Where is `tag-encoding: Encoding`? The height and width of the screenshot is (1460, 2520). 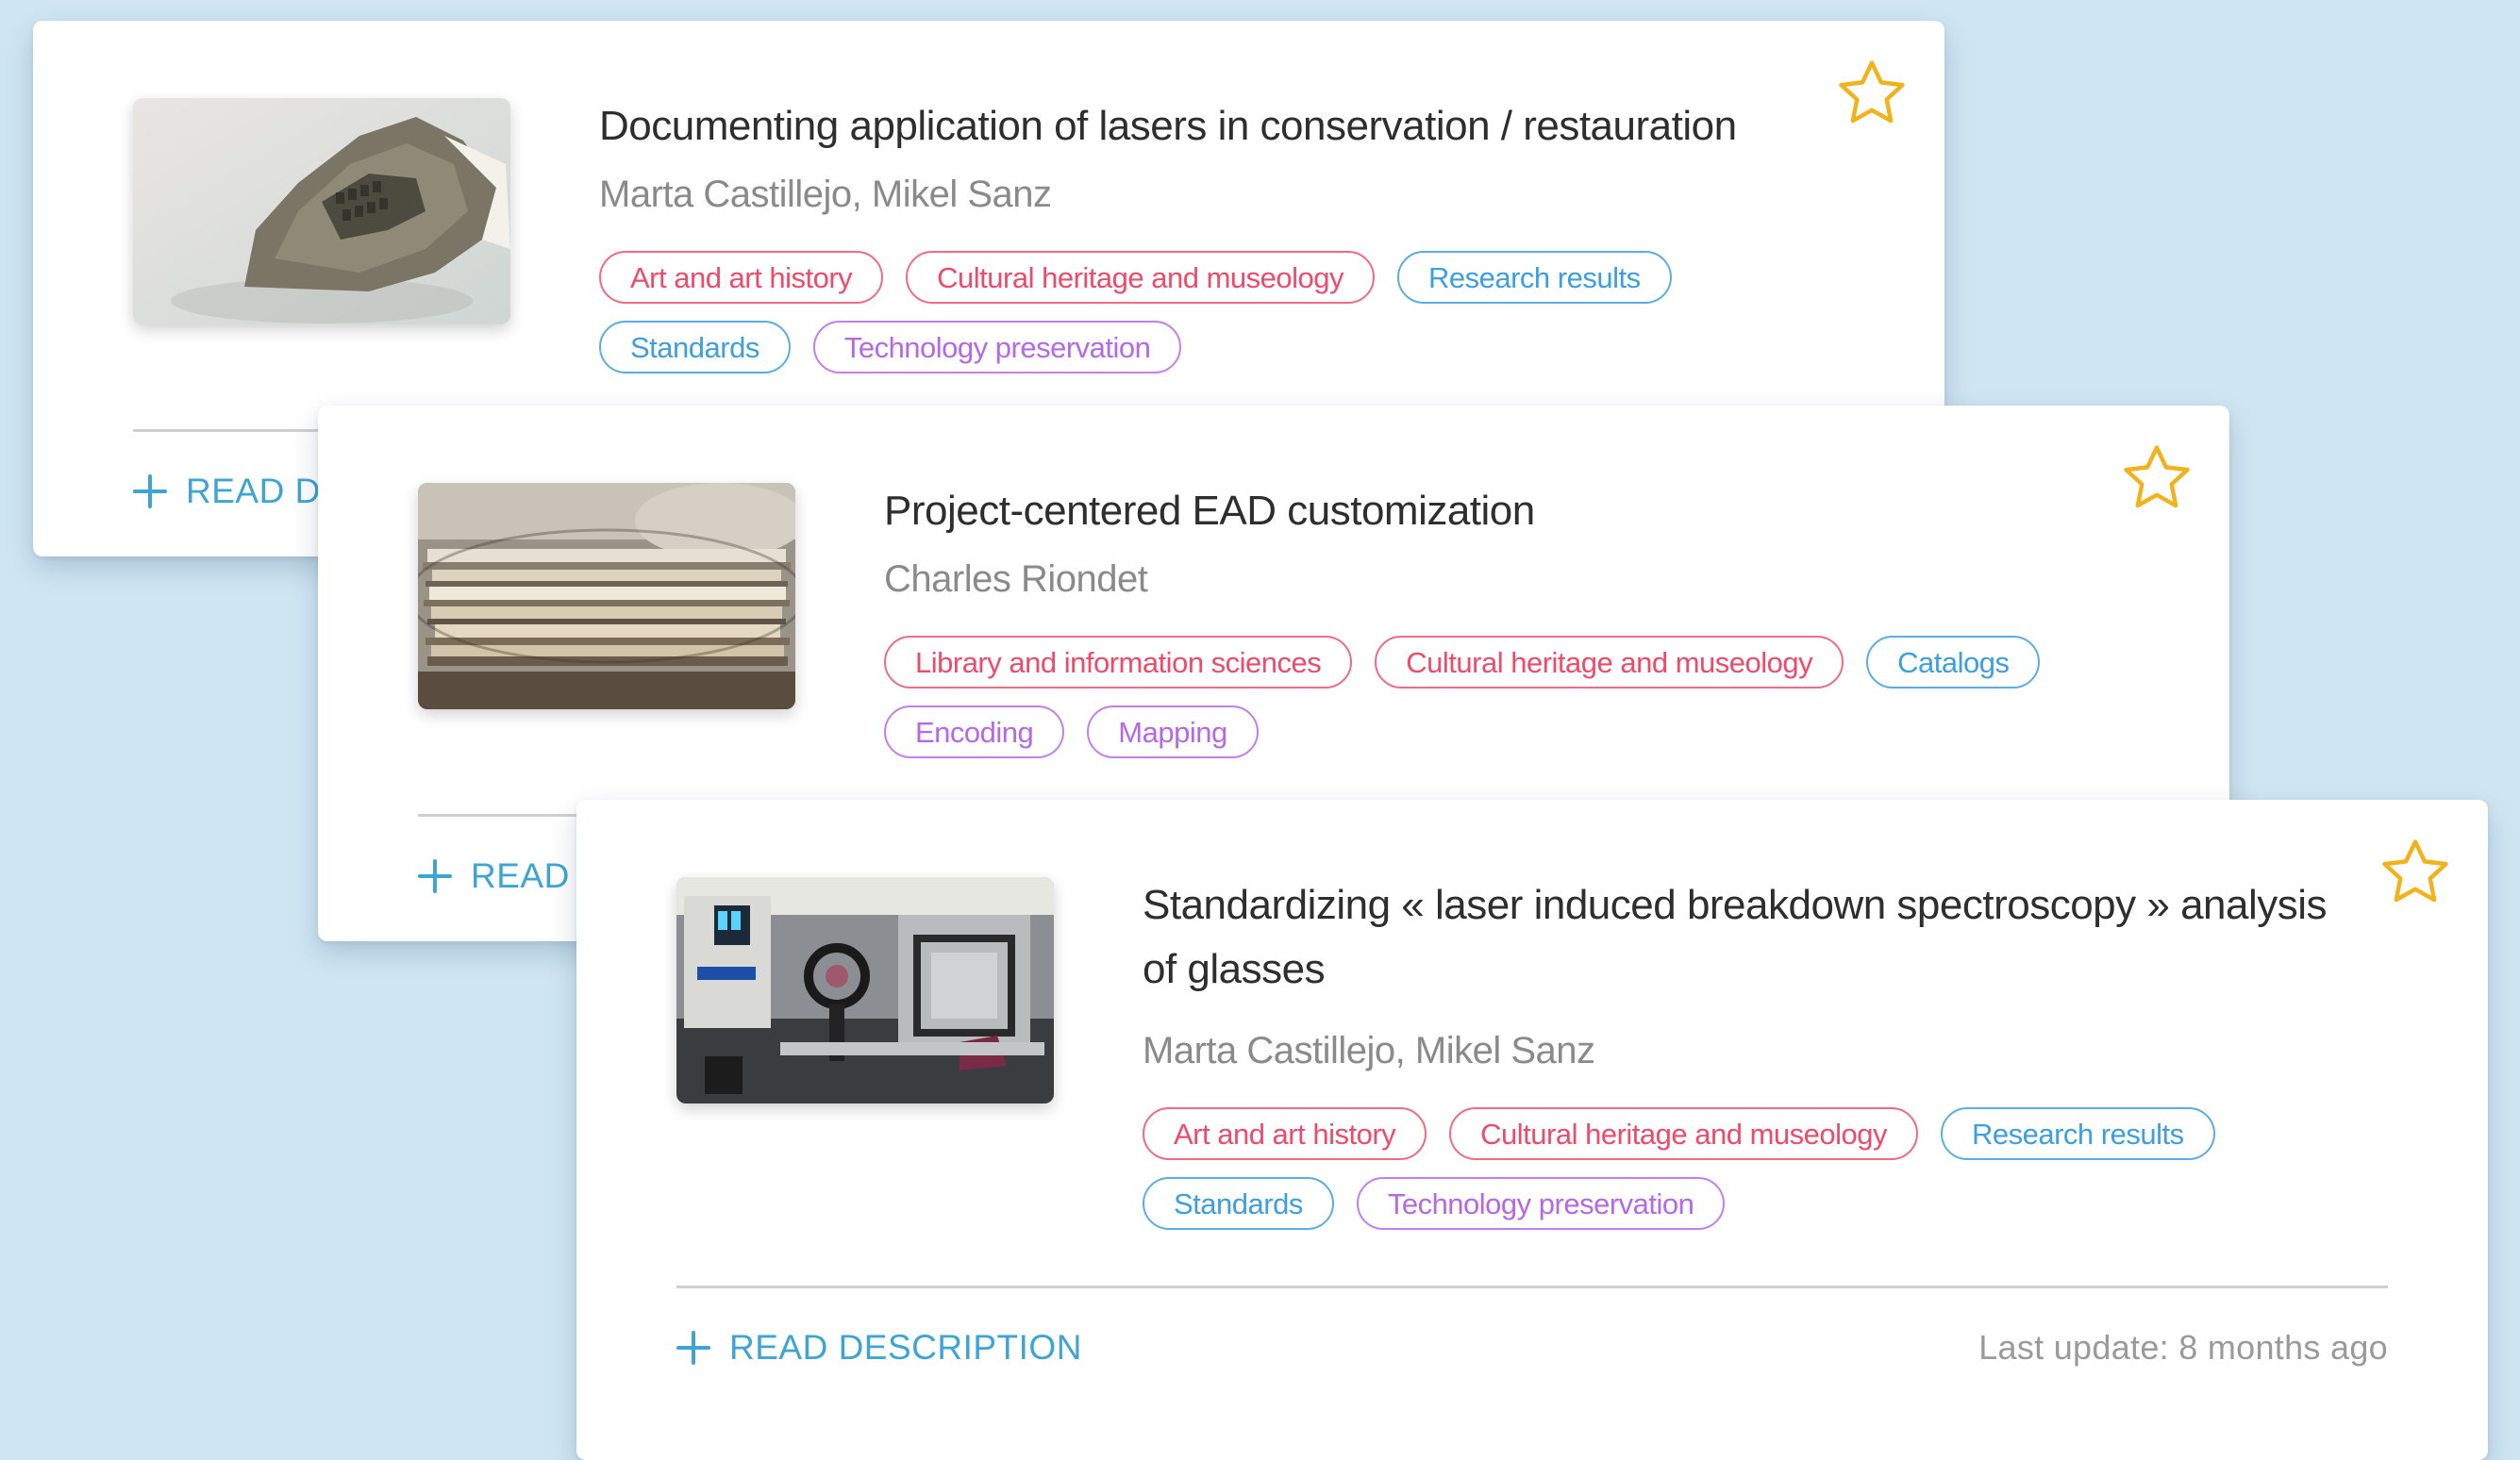 tag-encoding: Encoding is located at coordinates (974, 731).